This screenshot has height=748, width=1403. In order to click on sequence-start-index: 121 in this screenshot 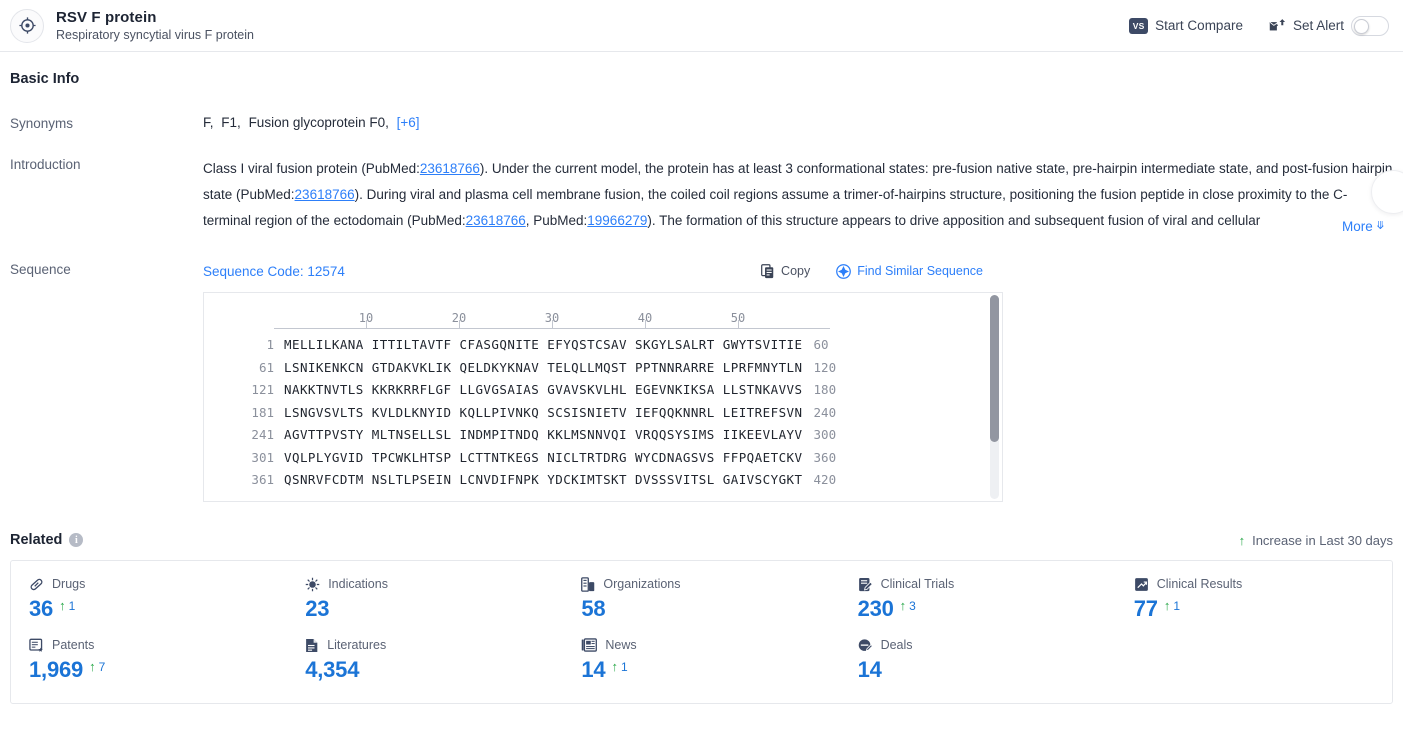, I will do `click(262, 389)`.